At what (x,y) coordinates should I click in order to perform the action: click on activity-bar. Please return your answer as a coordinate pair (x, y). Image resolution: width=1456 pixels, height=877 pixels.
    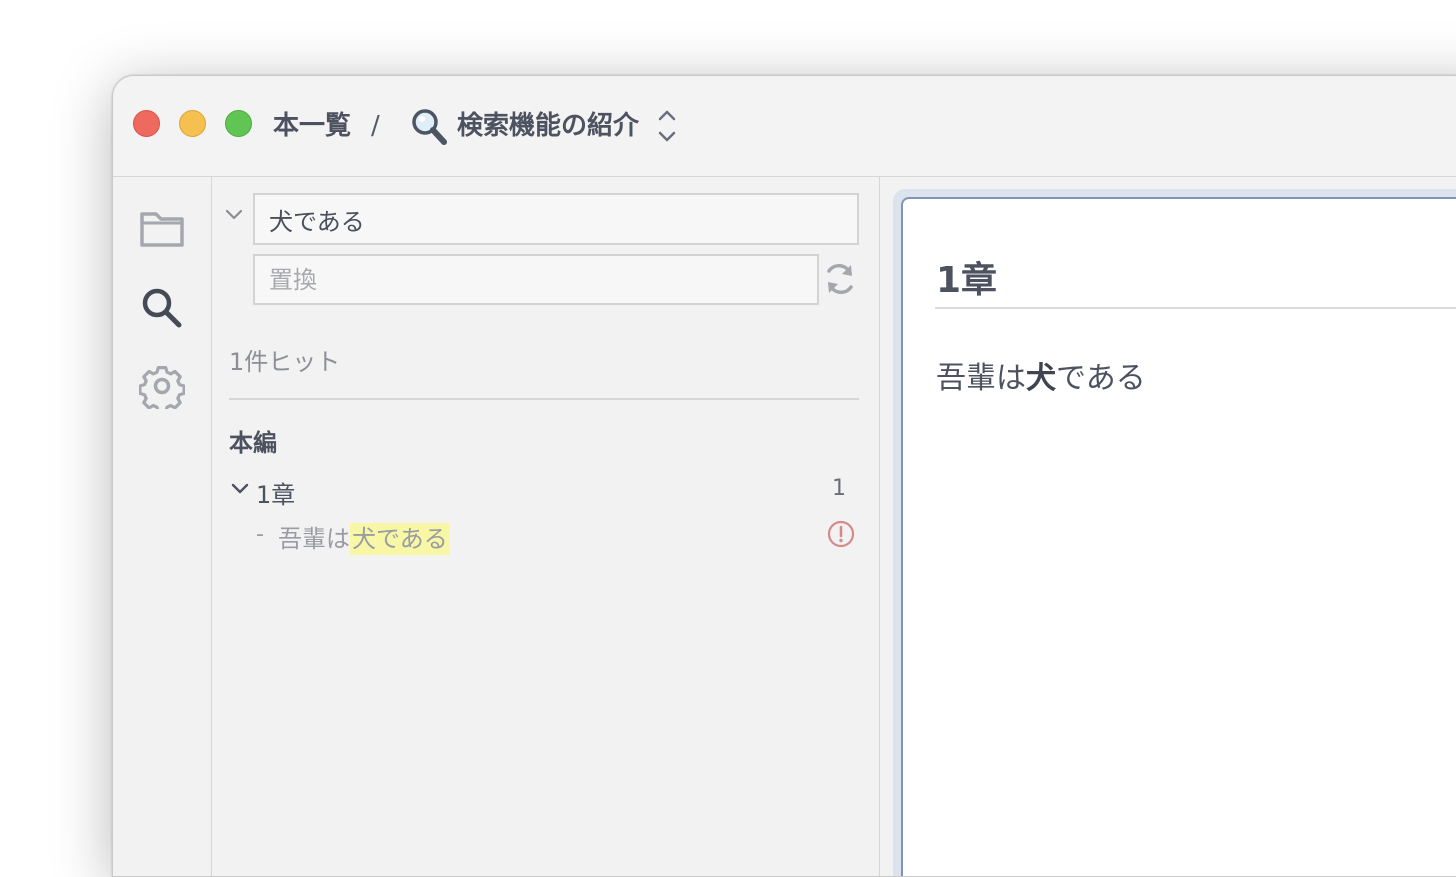
    Looking at the image, I should click on (162, 526).